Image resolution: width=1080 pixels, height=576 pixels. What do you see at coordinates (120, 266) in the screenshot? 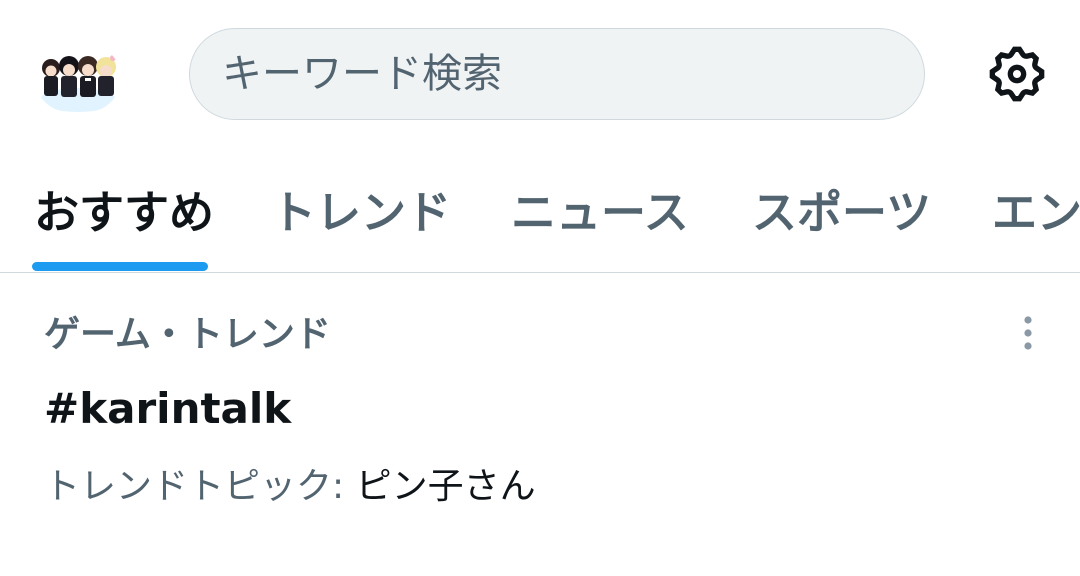
I see `active-tab-indicator` at bounding box center [120, 266].